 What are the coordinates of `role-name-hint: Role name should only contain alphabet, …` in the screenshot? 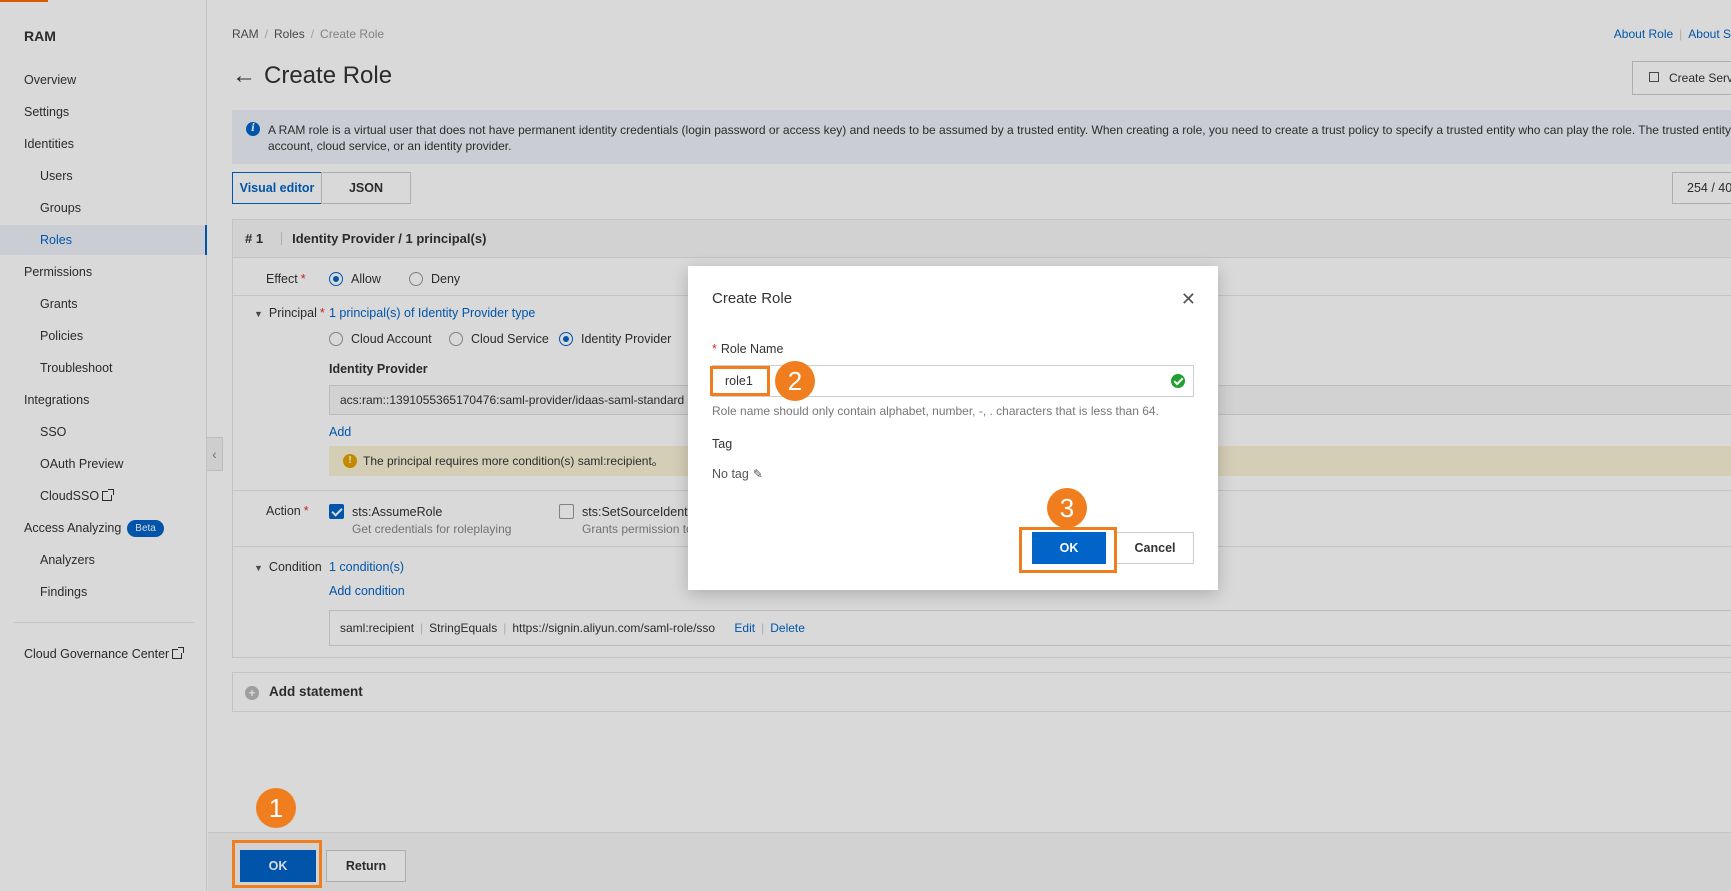 It's located at (935, 411).